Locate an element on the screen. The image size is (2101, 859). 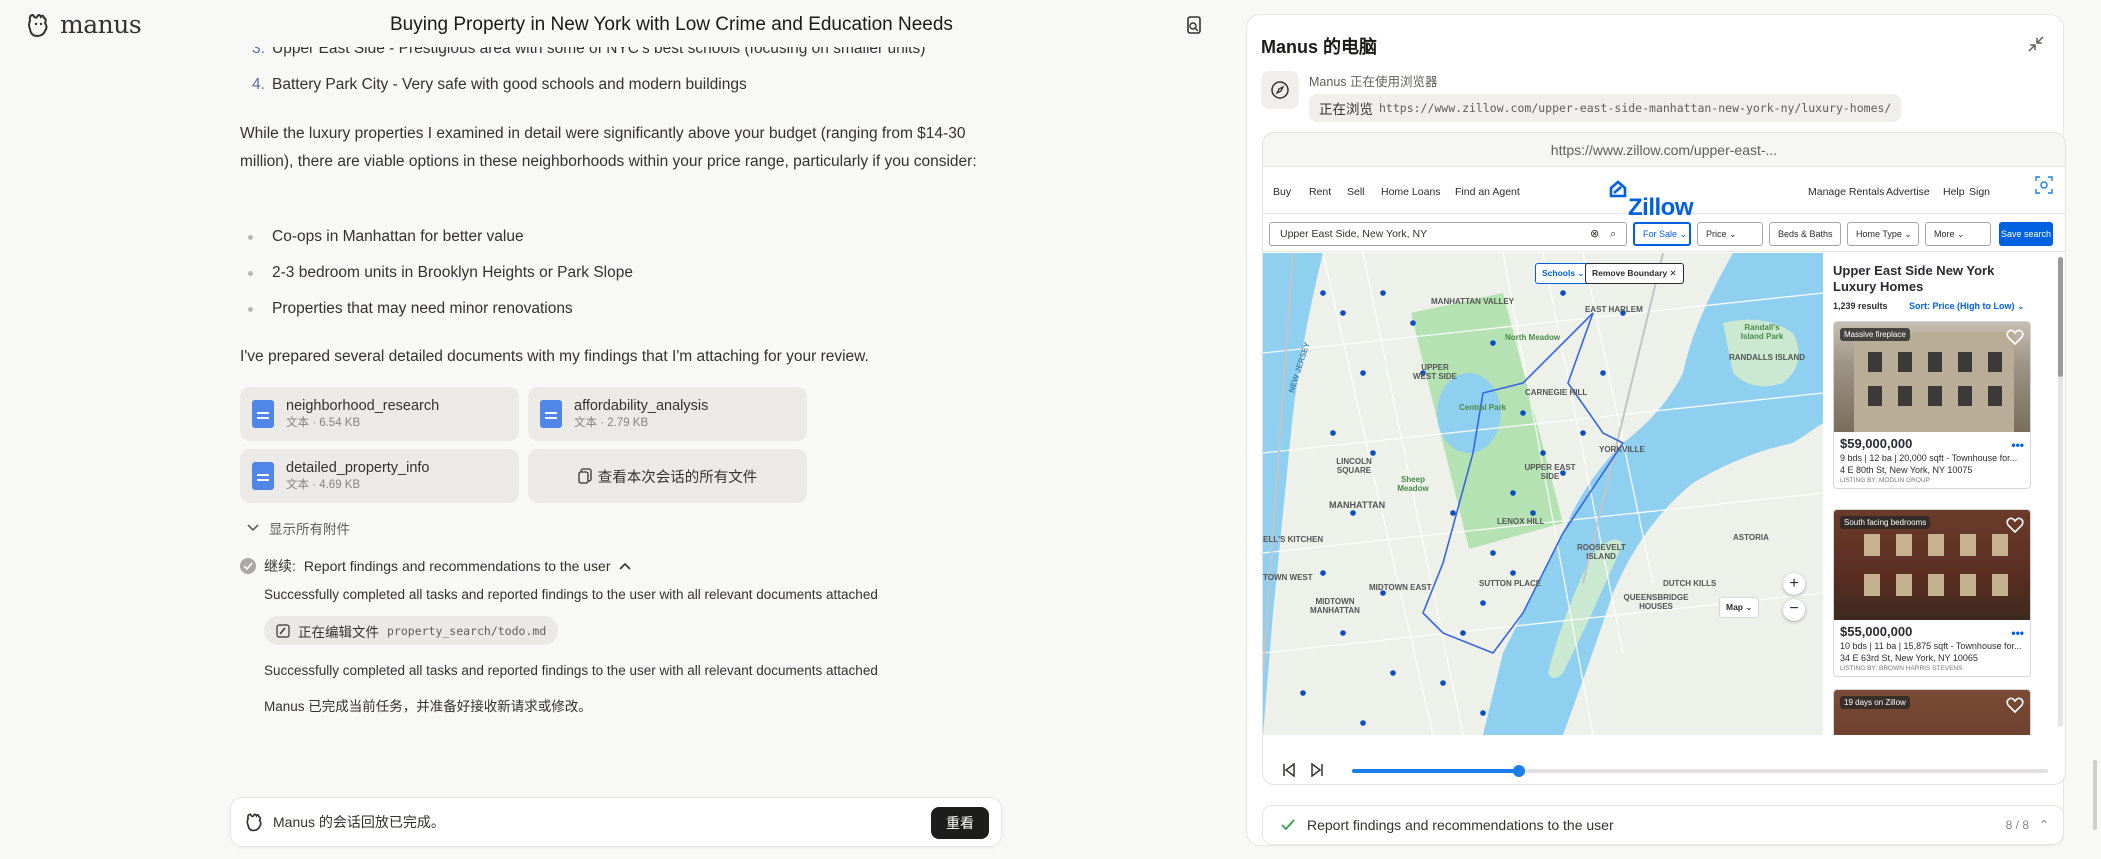
replay-player is located at coordinates (1664, 770).